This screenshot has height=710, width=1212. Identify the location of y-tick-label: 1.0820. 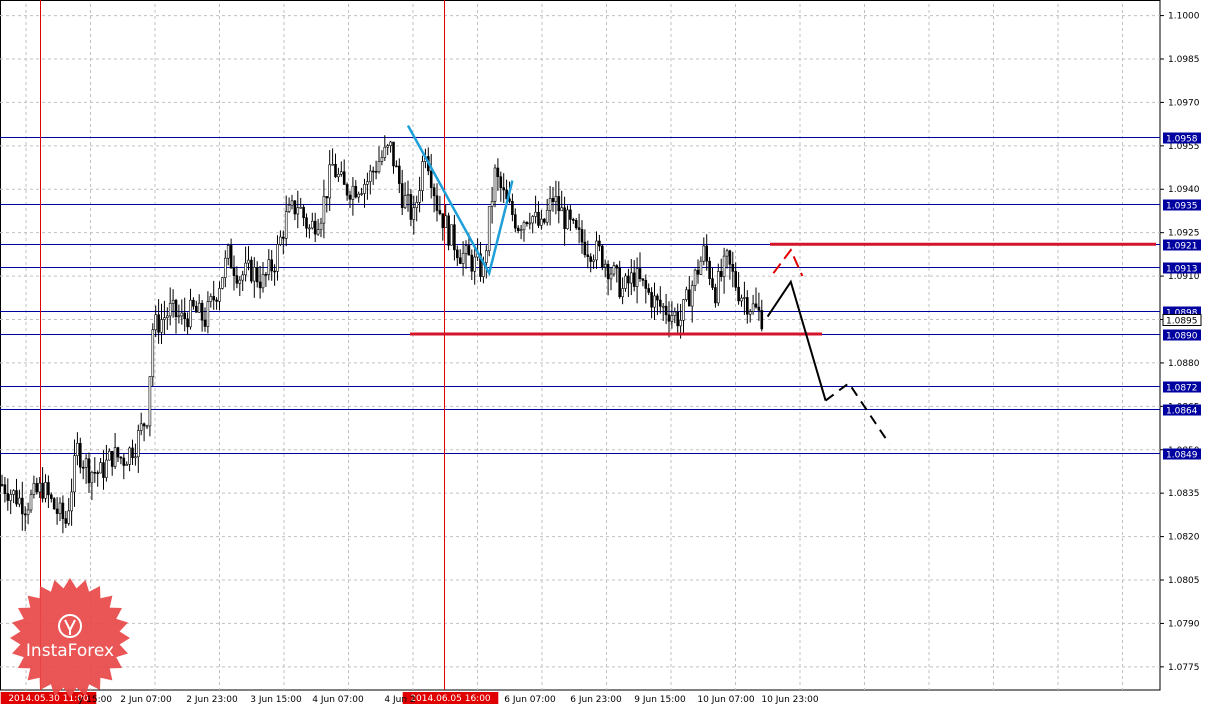
(1184, 538).